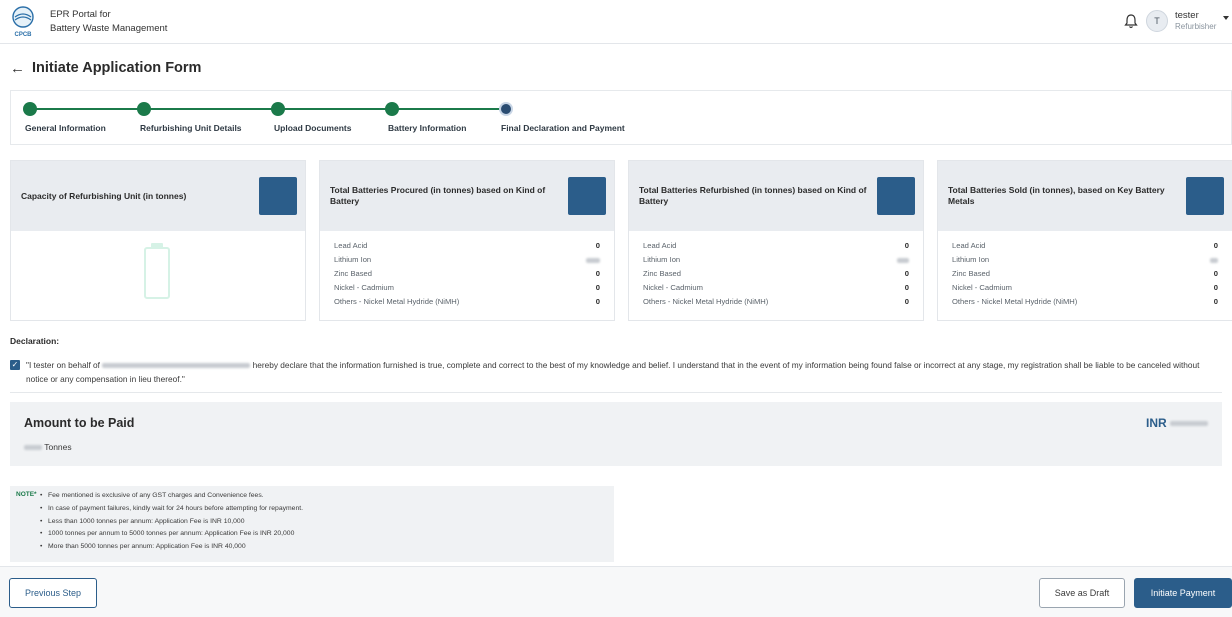 Image resolution: width=1232 pixels, height=617 pixels. What do you see at coordinates (563, 128) in the screenshot?
I see `step-label-final-declaration-and-payment: Final Declaration and Payment` at bounding box center [563, 128].